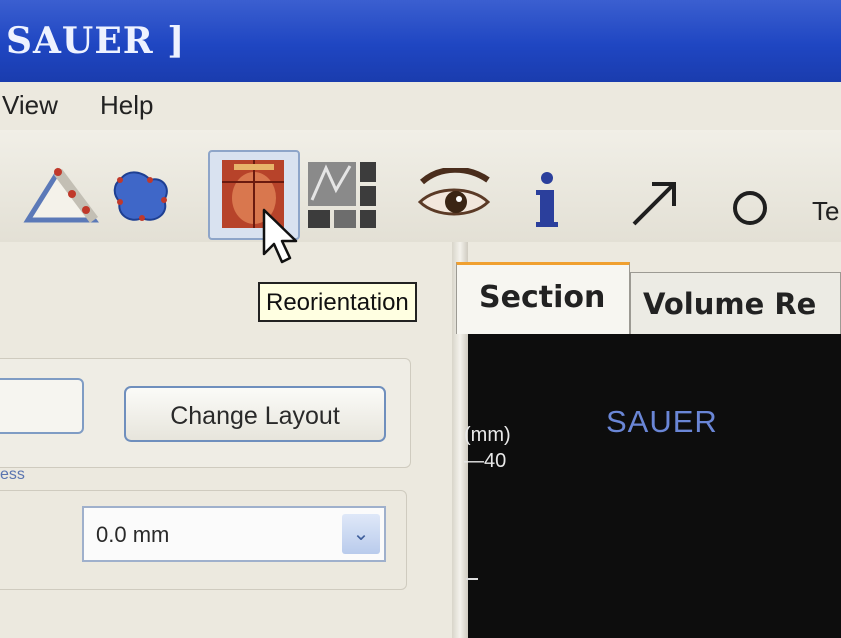 This screenshot has width=841, height=638. I want to click on change-layout-button: Change Layout, so click(255, 414).